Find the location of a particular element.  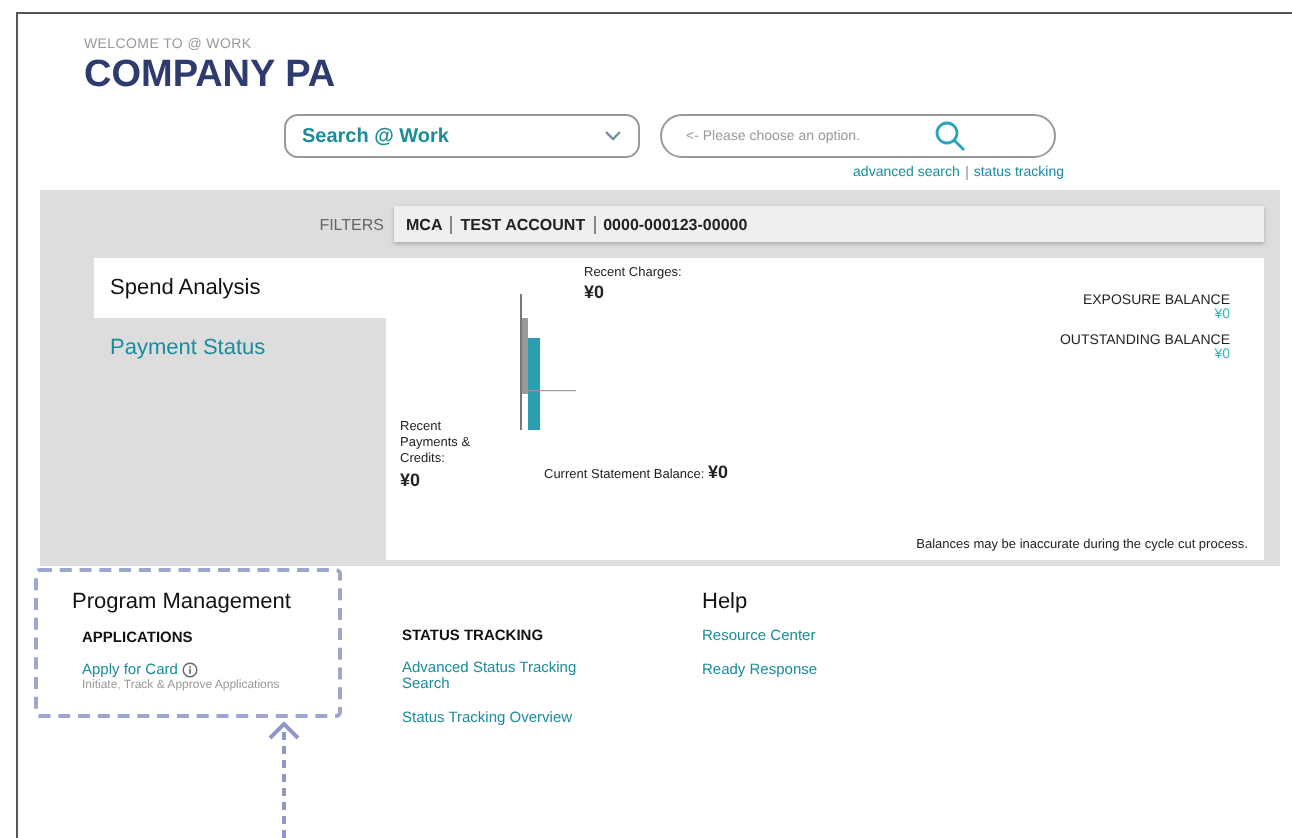

search-icon is located at coordinates (950, 136).